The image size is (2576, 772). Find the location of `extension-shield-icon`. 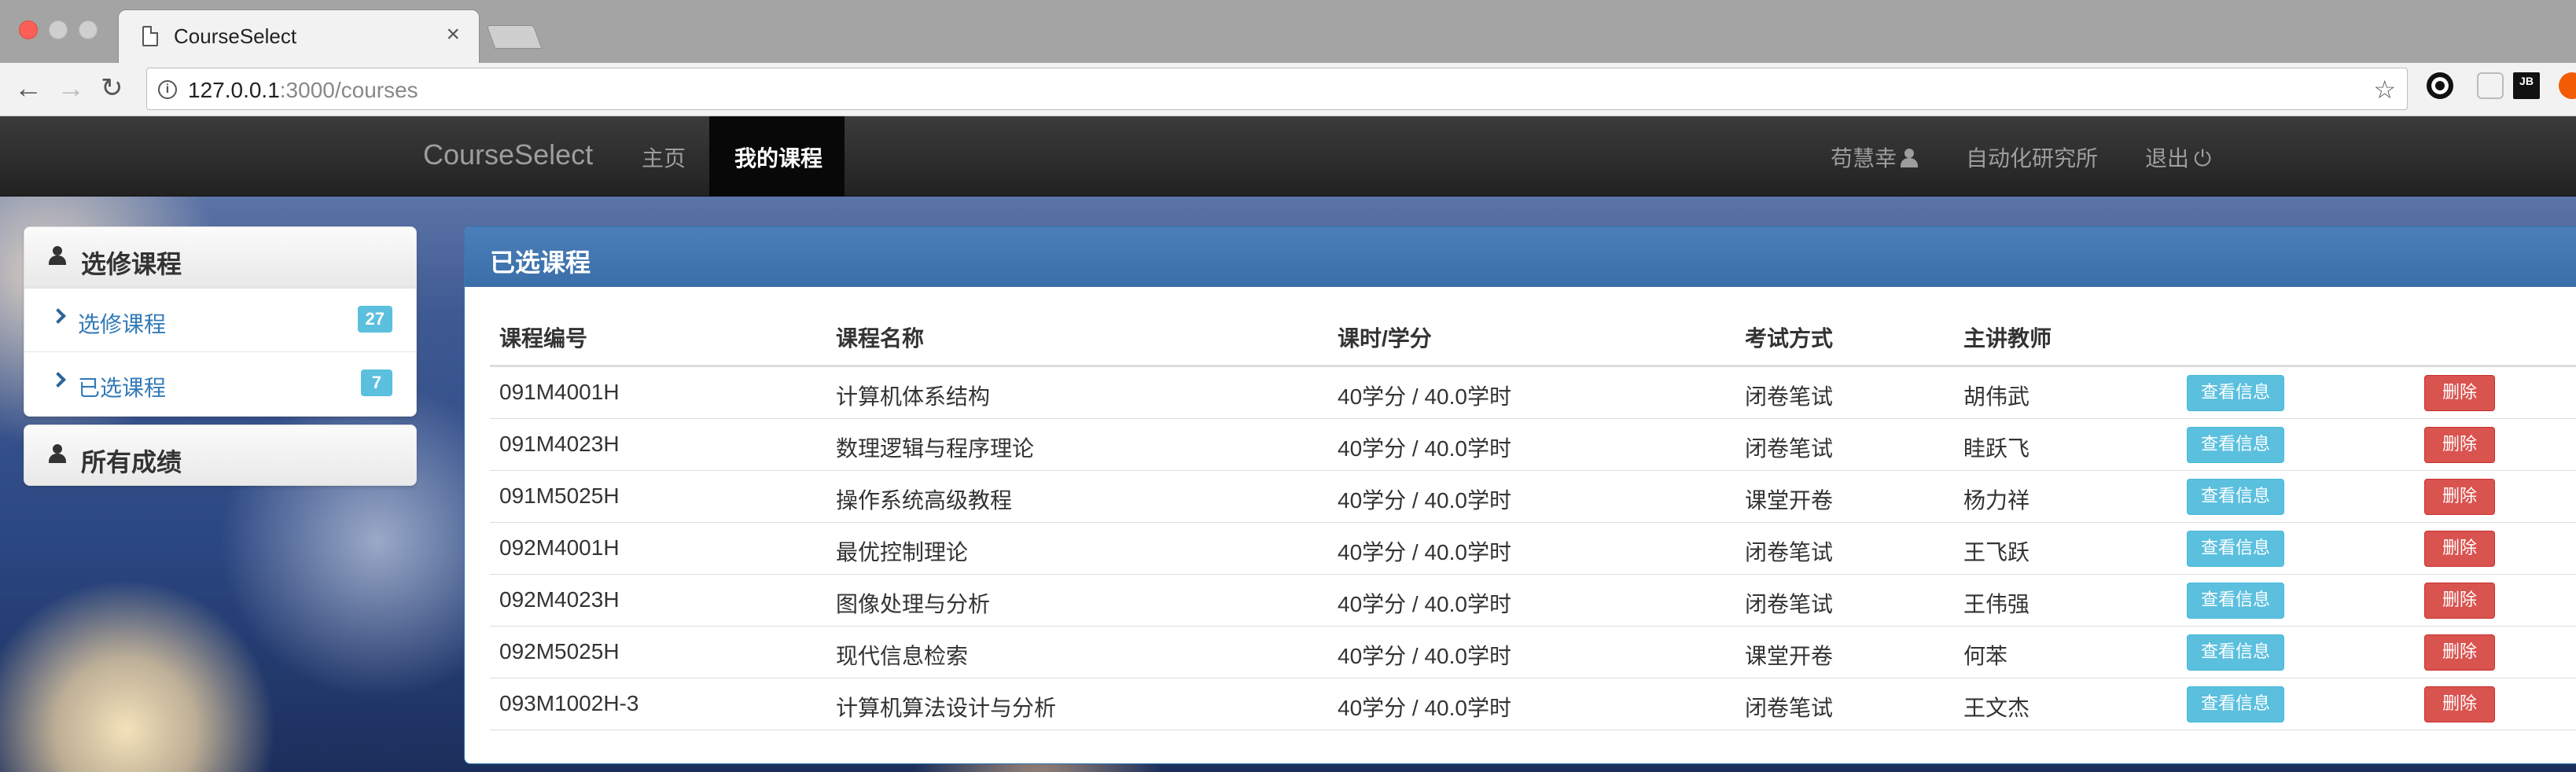

extension-shield-icon is located at coordinates (2491, 86).